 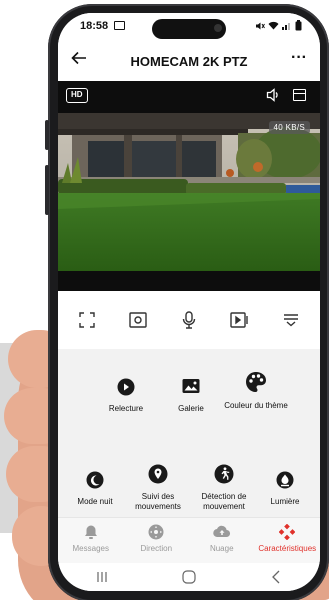 What do you see at coordinates (158, 501) in the screenshot?
I see `motion-tracking-label: Suivi des mouvements` at bounding box center [158, 501].